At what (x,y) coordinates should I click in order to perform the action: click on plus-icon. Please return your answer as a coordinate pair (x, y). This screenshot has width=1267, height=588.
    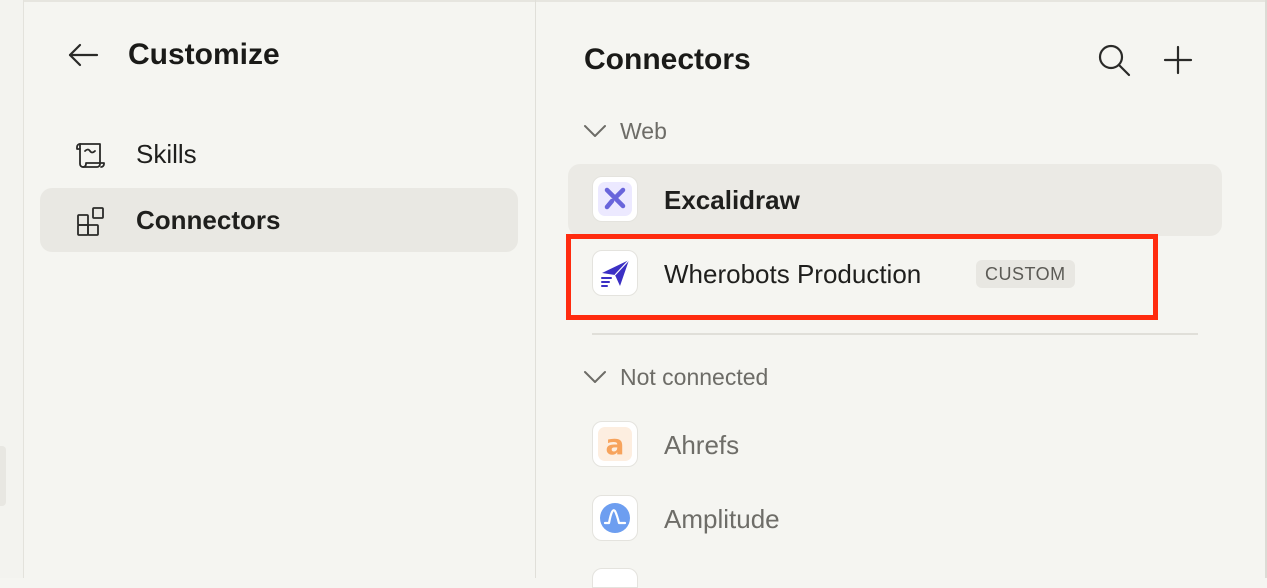
    Looking at the image, I should click on (1178, 60).